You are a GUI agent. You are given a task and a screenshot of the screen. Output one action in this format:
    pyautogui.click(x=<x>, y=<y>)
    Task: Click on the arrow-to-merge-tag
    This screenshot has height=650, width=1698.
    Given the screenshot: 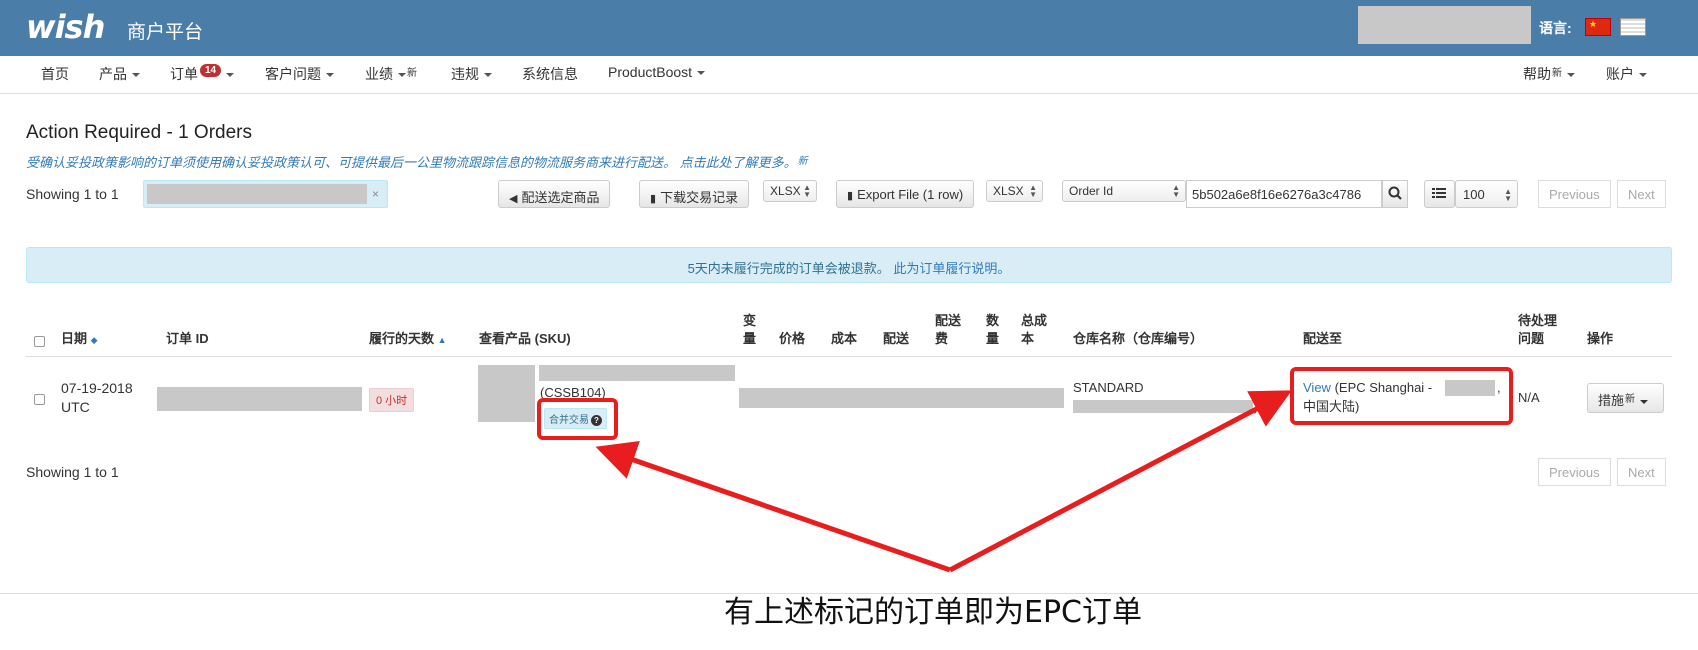 What is the action you would take?
    pyautogui.click(x=773, y=506)
    